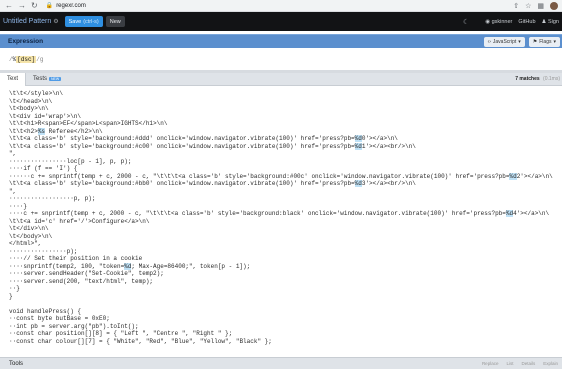  What do you see at coordinates (16, 363) in the screenshot?
I see `tools-title: Tools` at bounding box center [16, 363].